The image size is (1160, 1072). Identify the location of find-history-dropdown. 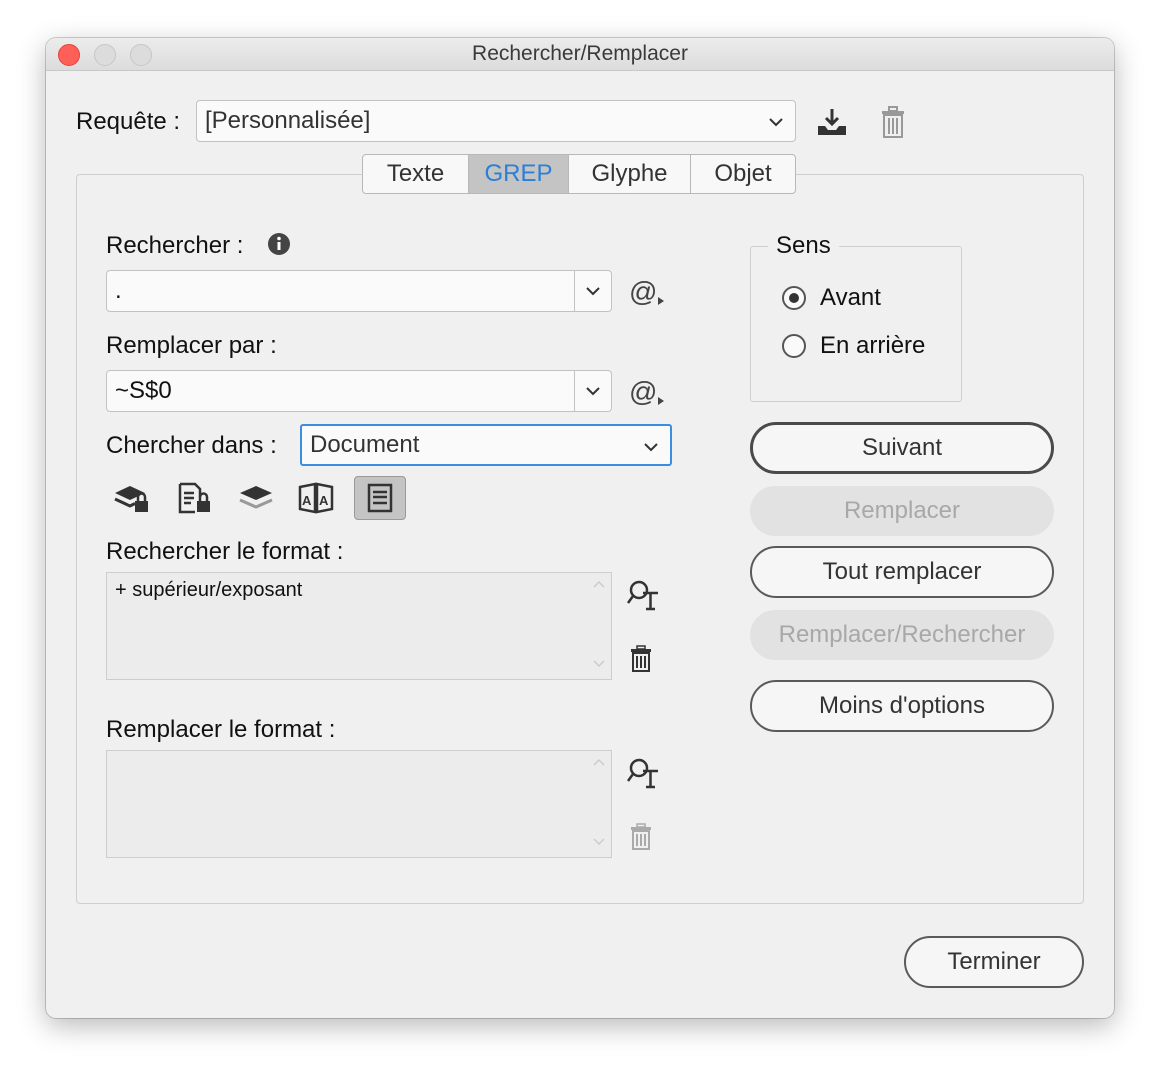
(592, 291).